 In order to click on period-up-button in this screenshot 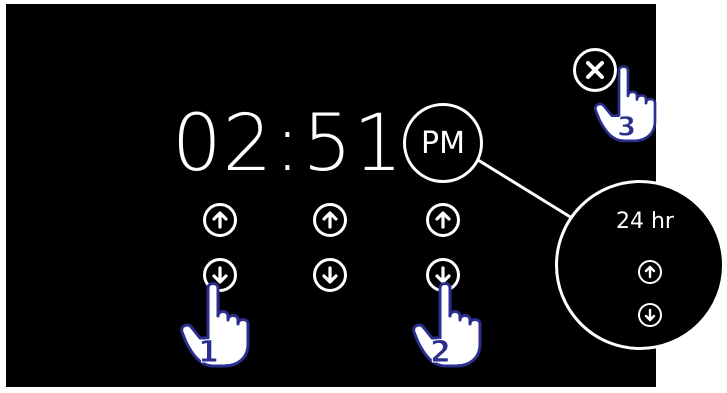, I will do `click(443, 220)`.